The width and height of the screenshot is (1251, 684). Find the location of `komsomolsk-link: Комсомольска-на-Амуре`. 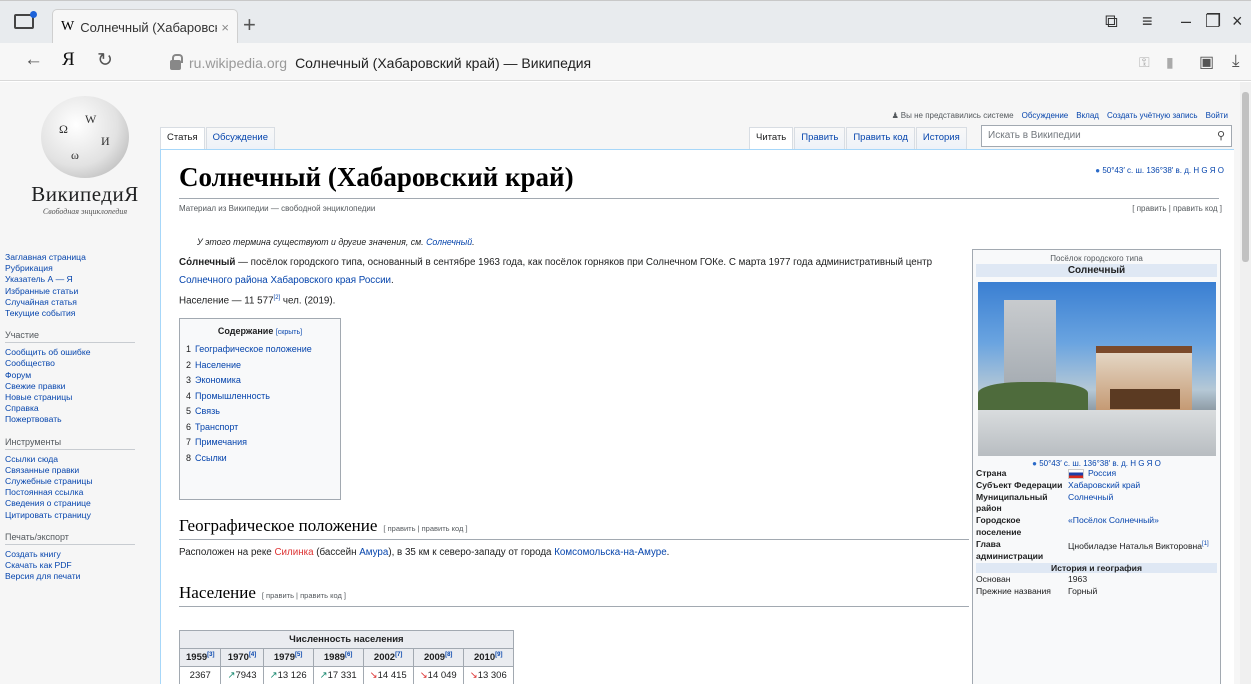

komsomolsk-link: Комсомольска-на-Амуре is located at coordinates (610, 552).